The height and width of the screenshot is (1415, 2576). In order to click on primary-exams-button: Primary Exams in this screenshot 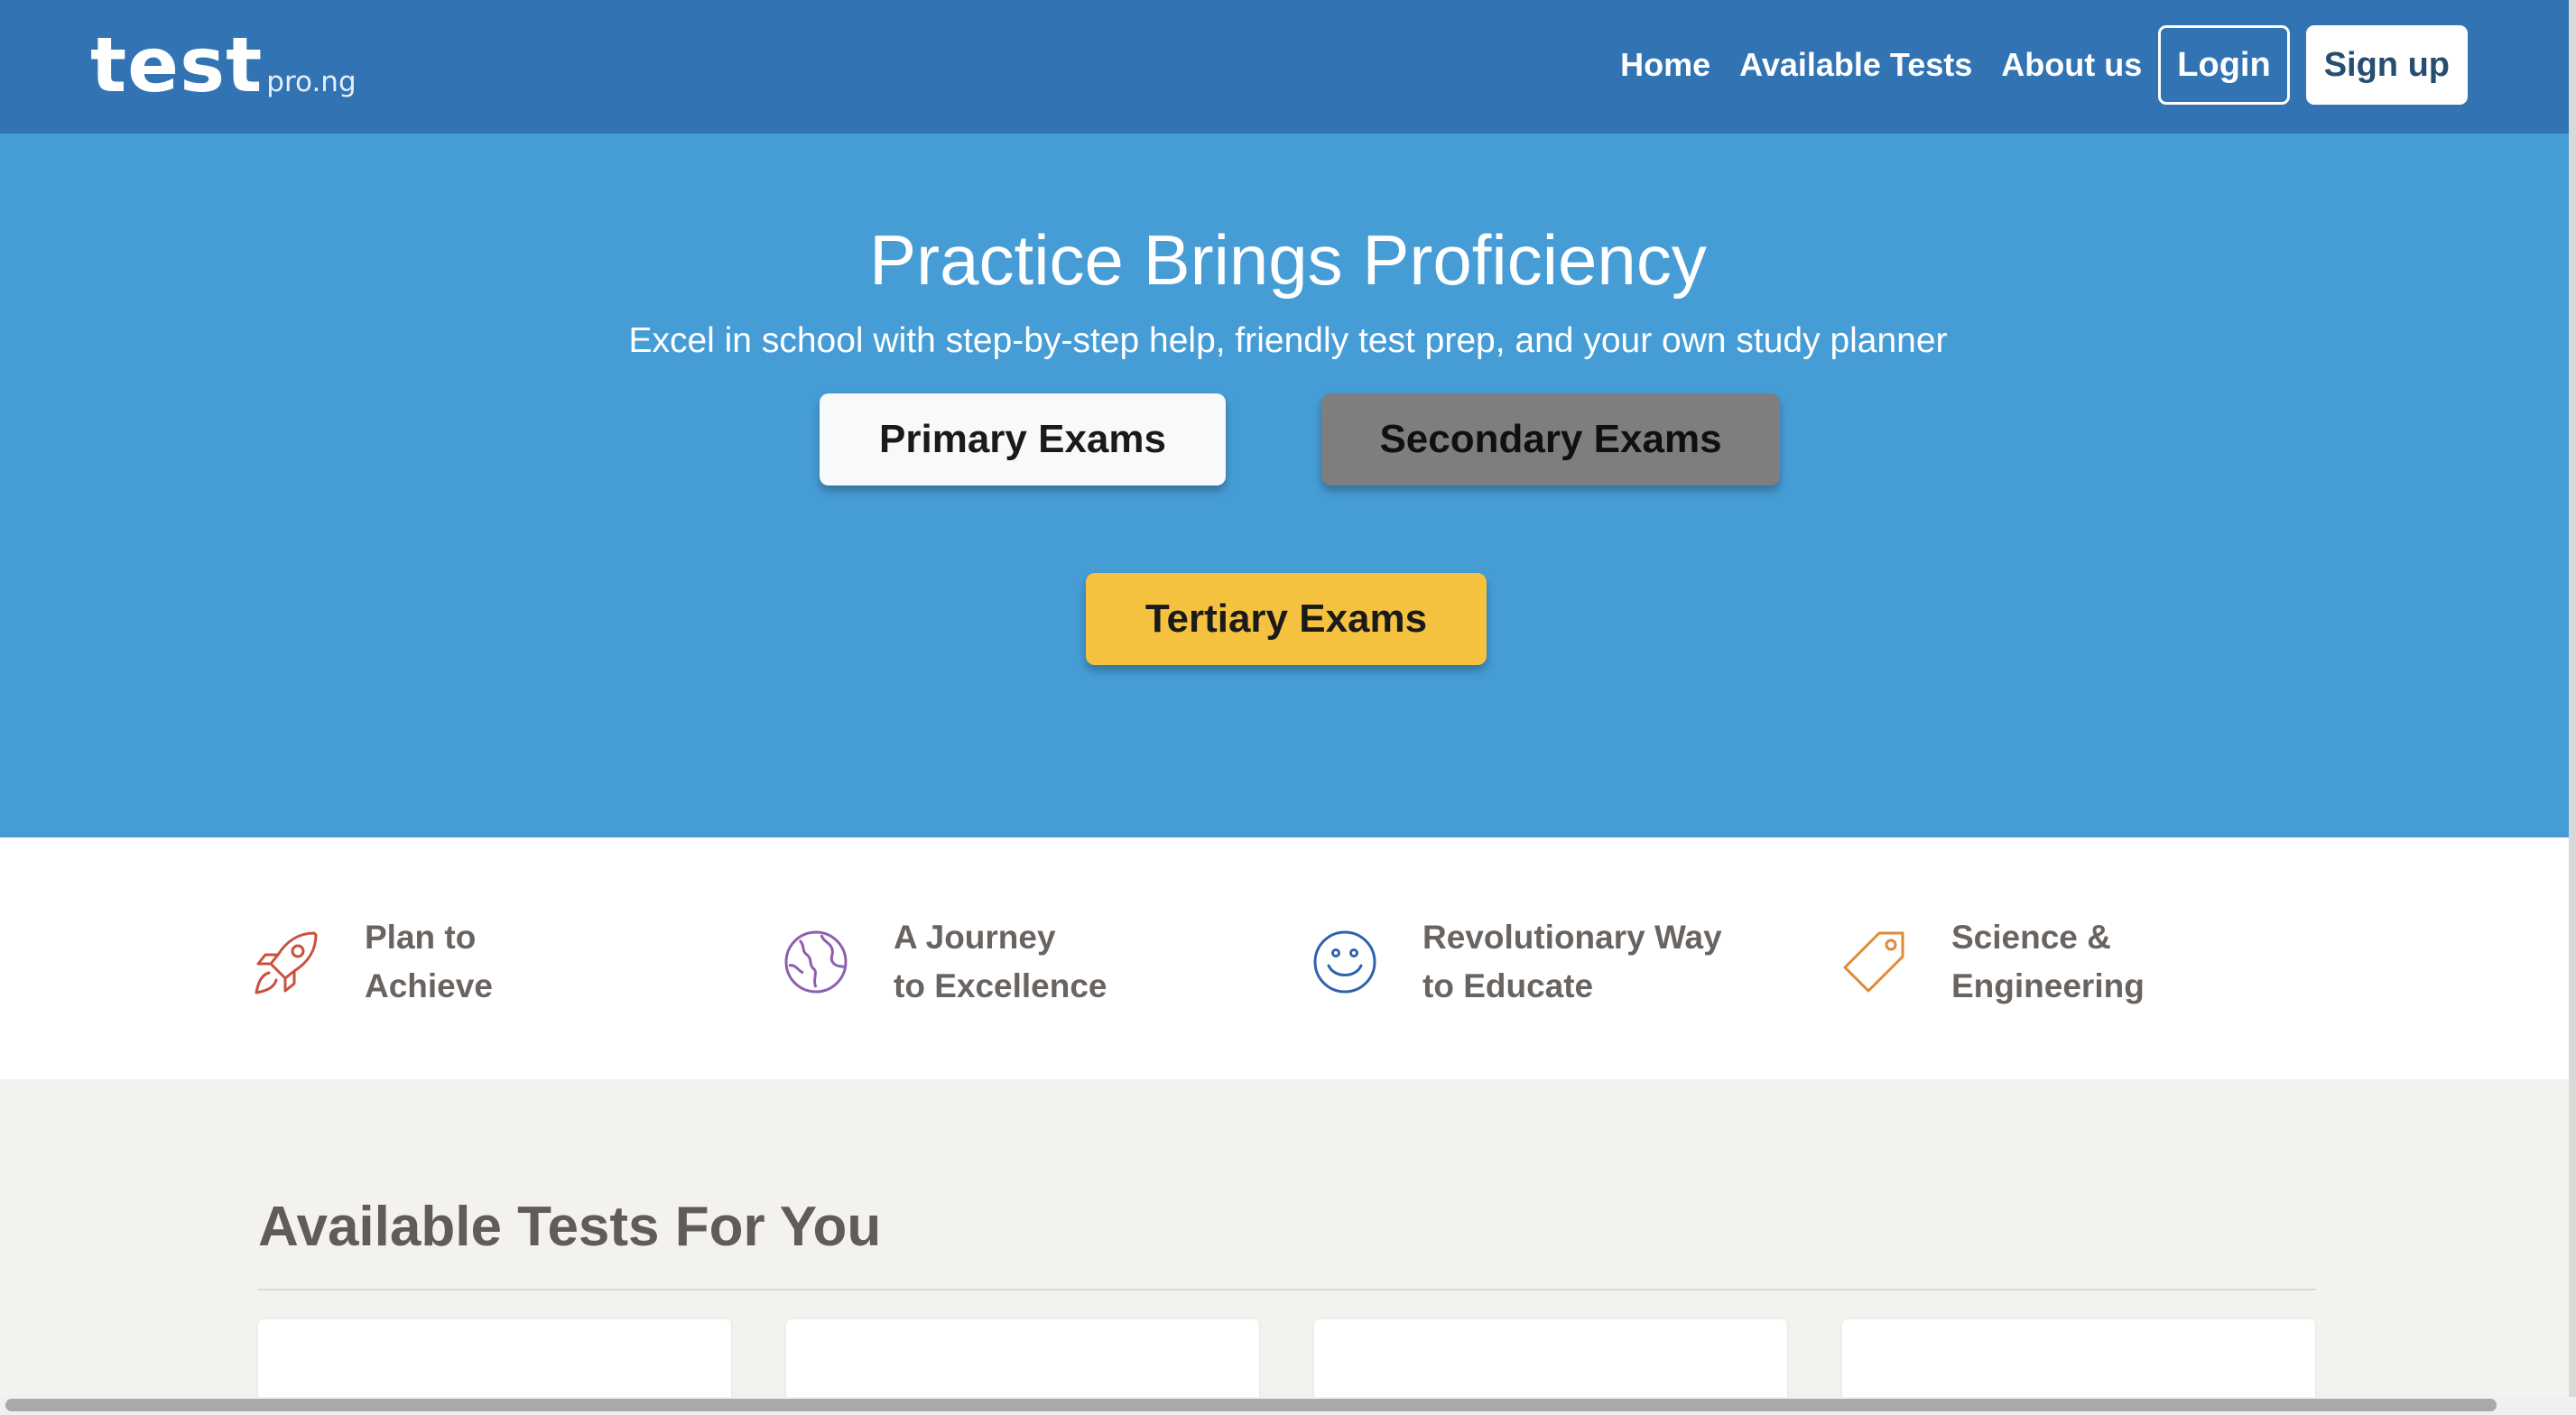, I will do `click(1023, 439)`.